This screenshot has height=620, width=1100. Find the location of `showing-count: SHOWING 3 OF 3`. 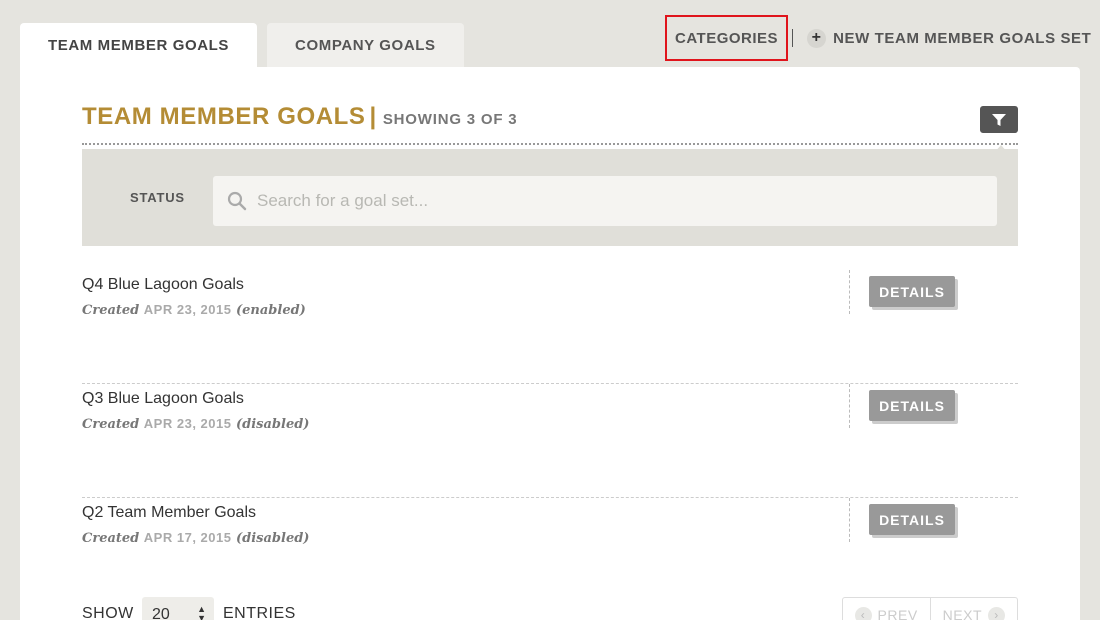

showing-count: SHOWING 3 OF 3 is located at coordinates (450, 119).